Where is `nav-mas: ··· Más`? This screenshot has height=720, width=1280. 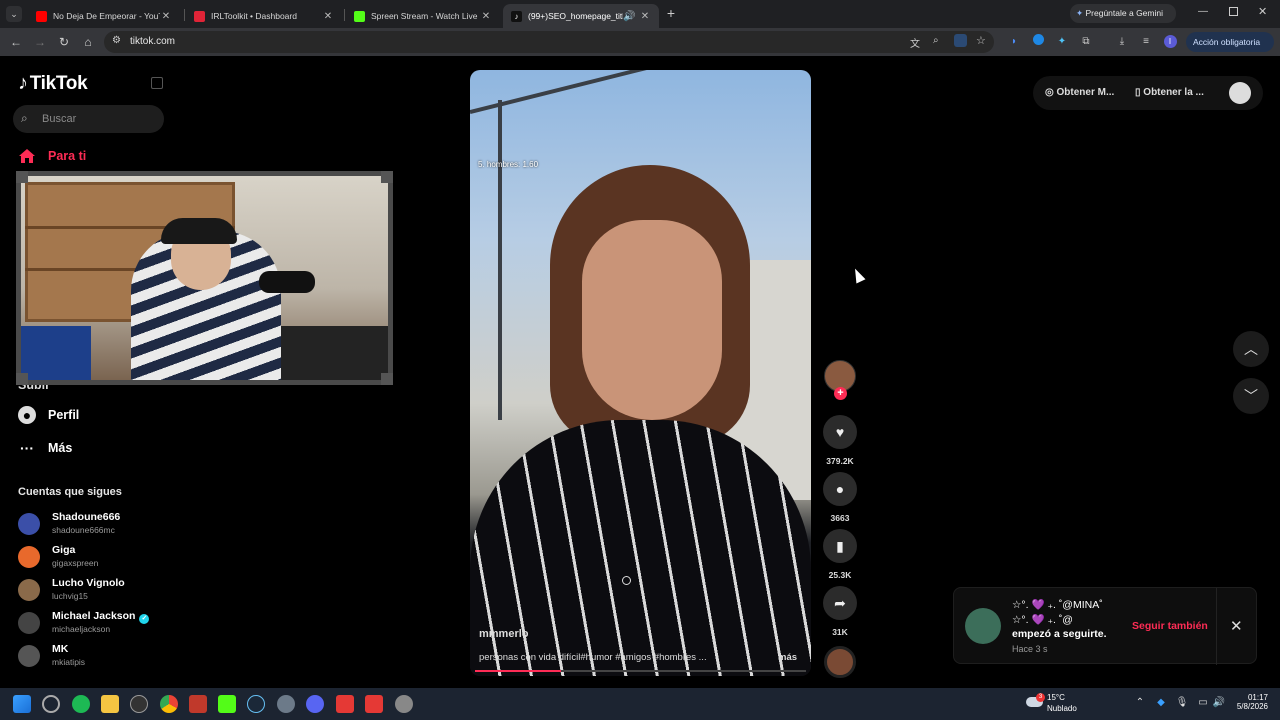 nav-mas: ··· Más is located at coordinates (45, 448).